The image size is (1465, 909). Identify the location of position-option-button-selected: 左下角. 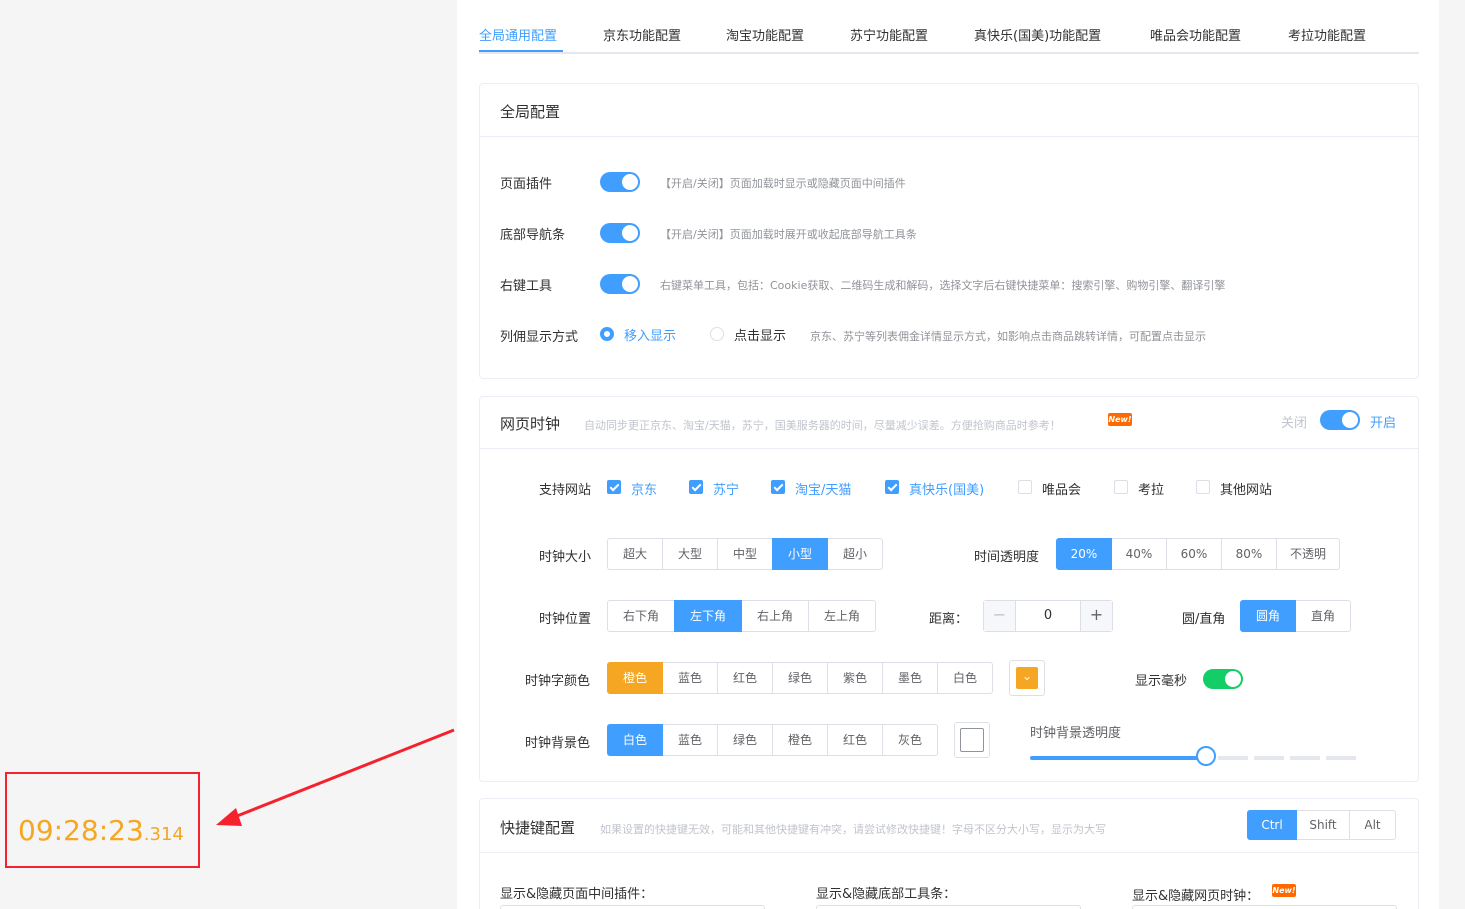
(708, 616).